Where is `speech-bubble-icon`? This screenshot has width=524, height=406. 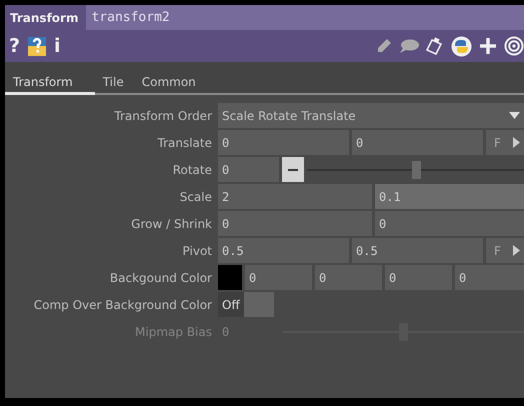
speech-bubble-icon is located at coordinates (409, 46).